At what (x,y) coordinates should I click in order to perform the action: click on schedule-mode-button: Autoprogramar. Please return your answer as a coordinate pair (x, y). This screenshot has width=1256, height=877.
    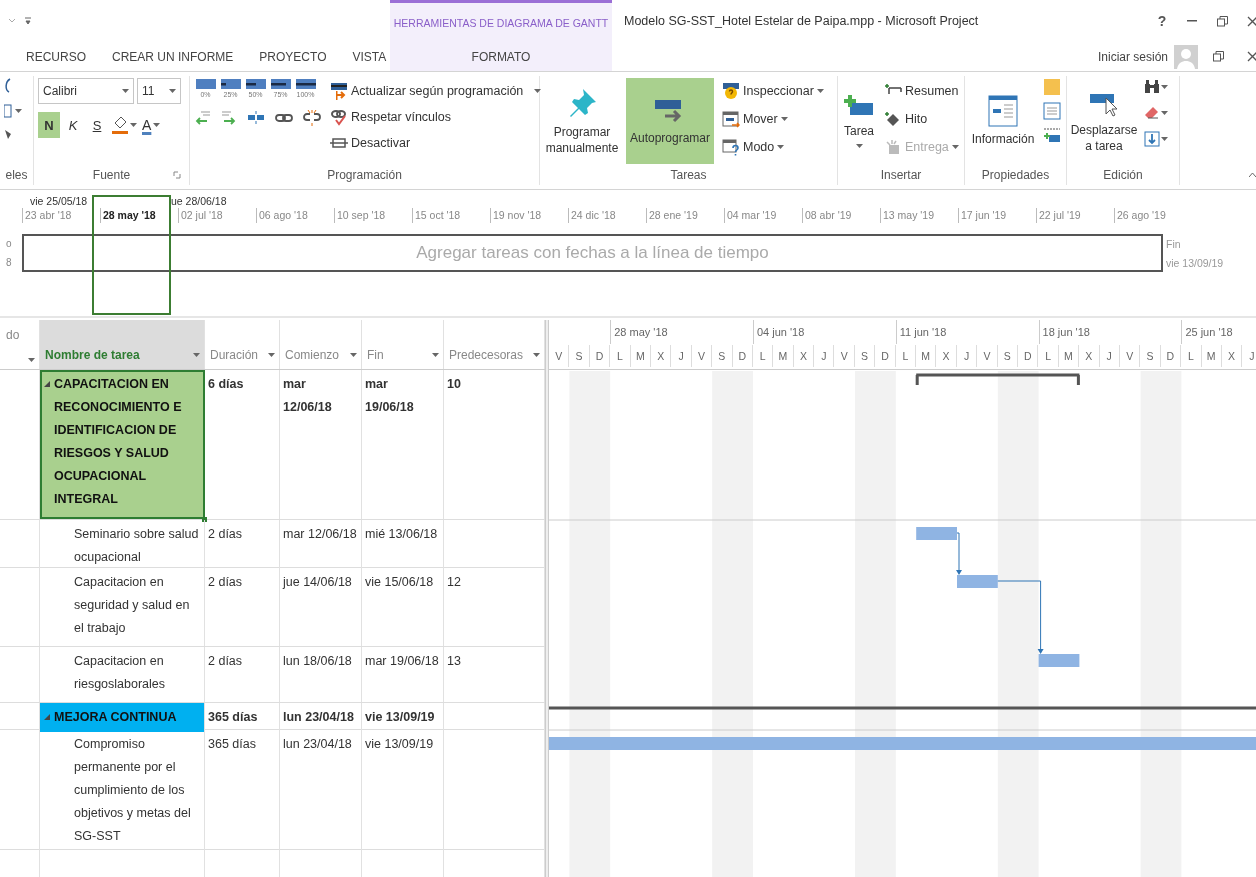
    Looking at the image, I should click on (670, 121).